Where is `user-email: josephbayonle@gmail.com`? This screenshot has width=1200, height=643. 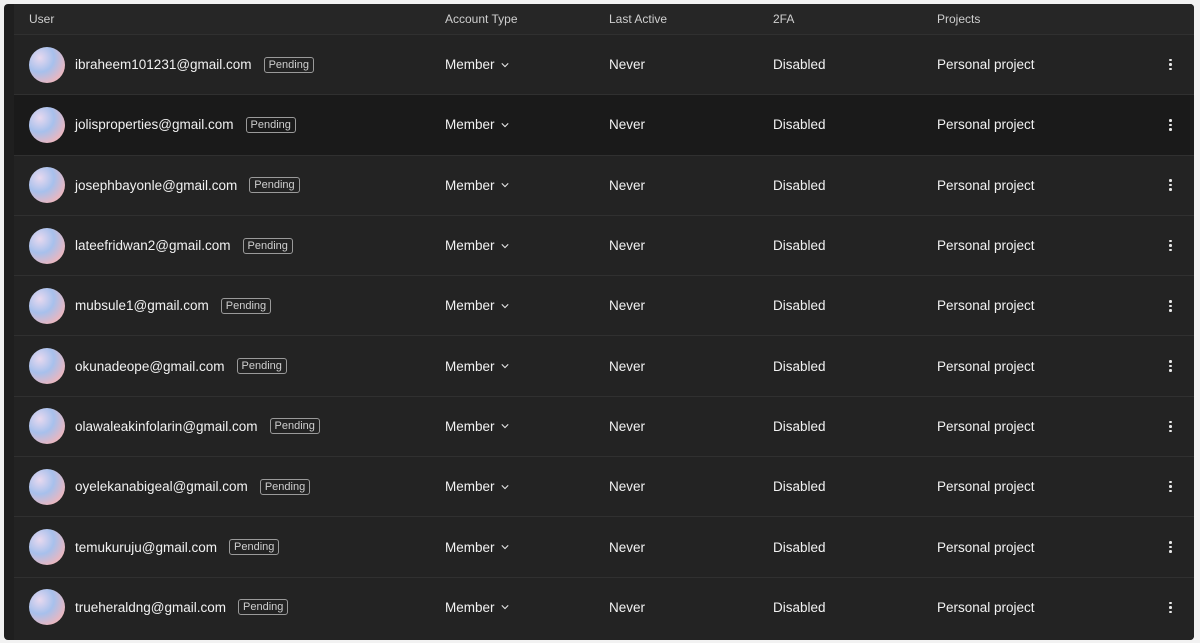
user-email: josephbayonle@gmail.com is located at coordinates (156, 185).